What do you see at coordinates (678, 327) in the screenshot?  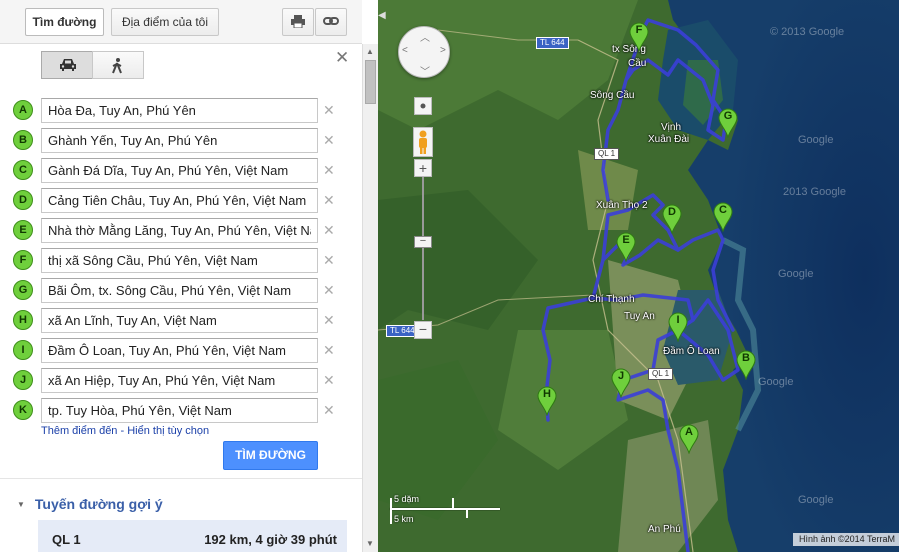 I see `map-pin-icon: I` at bounding box center [678, 327].